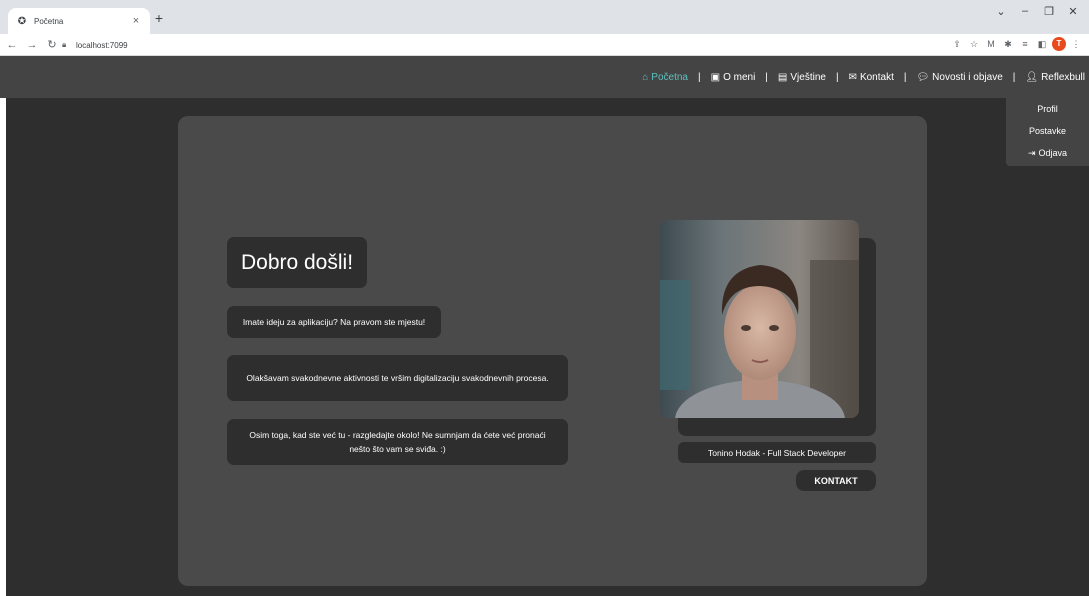  I want to click on lock-icon: 🔒︎, so click(67, 45).